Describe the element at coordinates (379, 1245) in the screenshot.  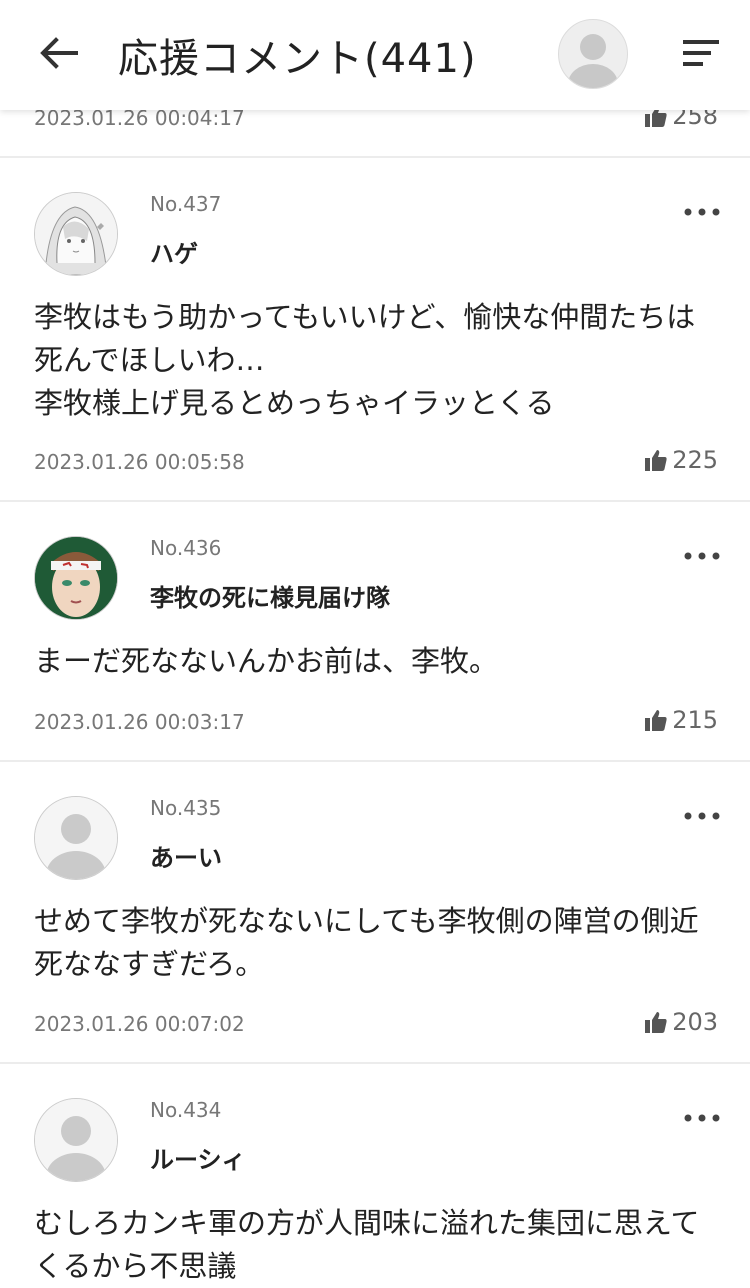
I see `comment-body: むしろカンキ軍の方が人間味に溢れた集団に思えて くるから不思議` at that location.